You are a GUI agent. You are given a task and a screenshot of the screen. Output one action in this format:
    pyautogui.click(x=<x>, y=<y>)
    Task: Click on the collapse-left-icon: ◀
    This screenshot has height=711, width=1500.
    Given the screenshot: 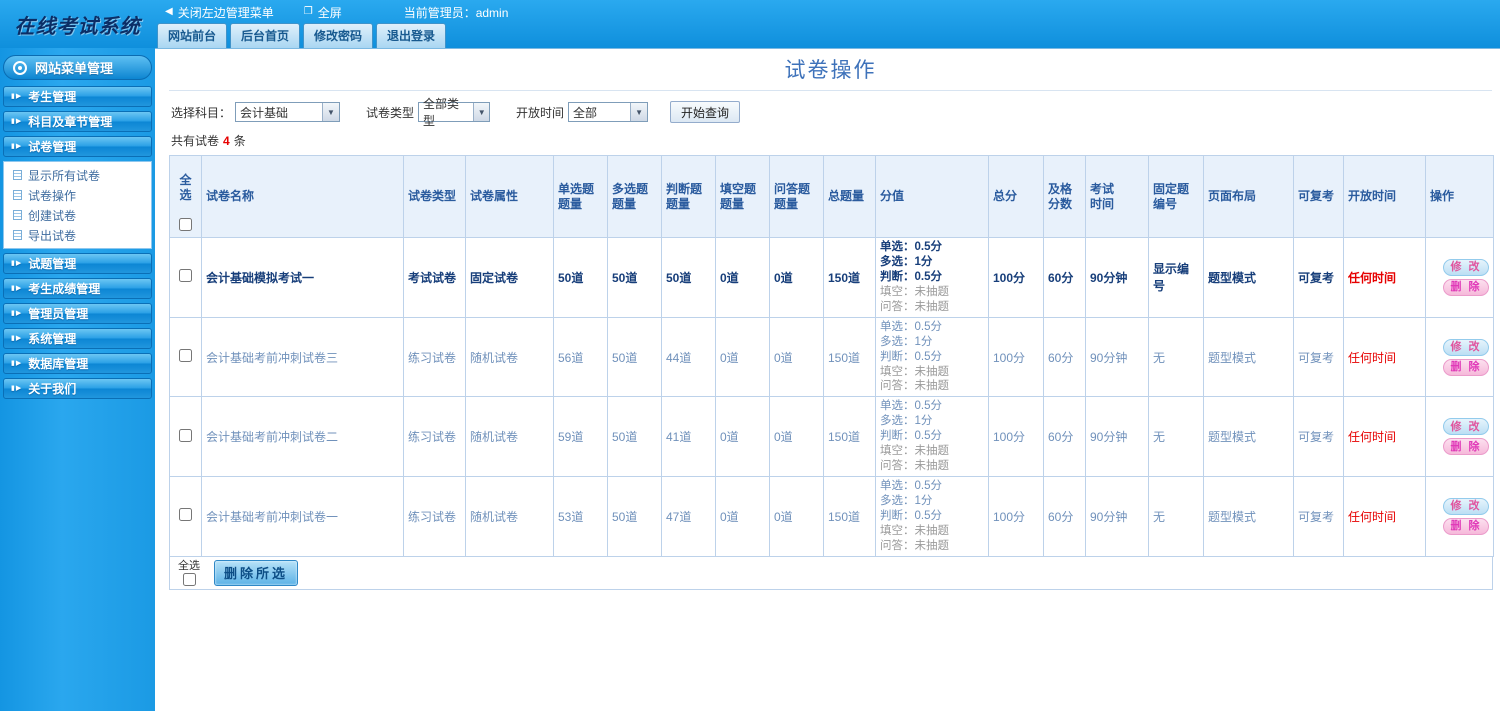 What is the action you would take?
    pyautogui.click(x=169, y=11)
    